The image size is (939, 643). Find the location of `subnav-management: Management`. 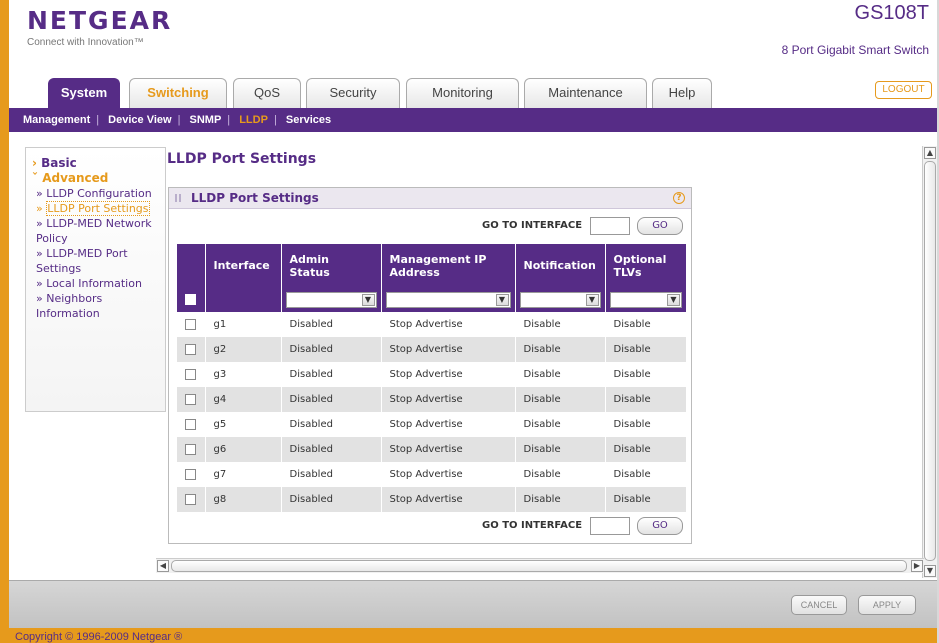

subnav-management: Management is located at coordinates (56, 120).